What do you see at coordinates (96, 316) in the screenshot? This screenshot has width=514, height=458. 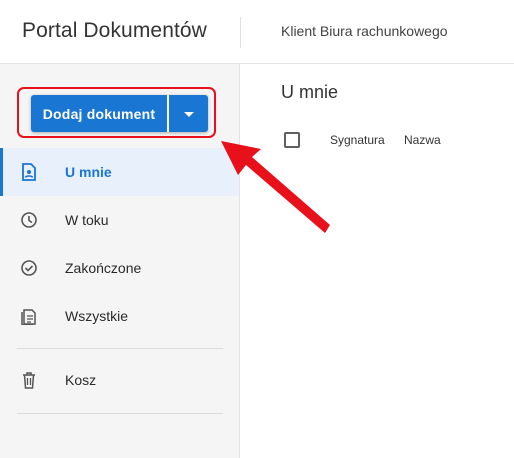 I see `sidebar-item-label: Wszystkie` at bounding box center [96, 316].